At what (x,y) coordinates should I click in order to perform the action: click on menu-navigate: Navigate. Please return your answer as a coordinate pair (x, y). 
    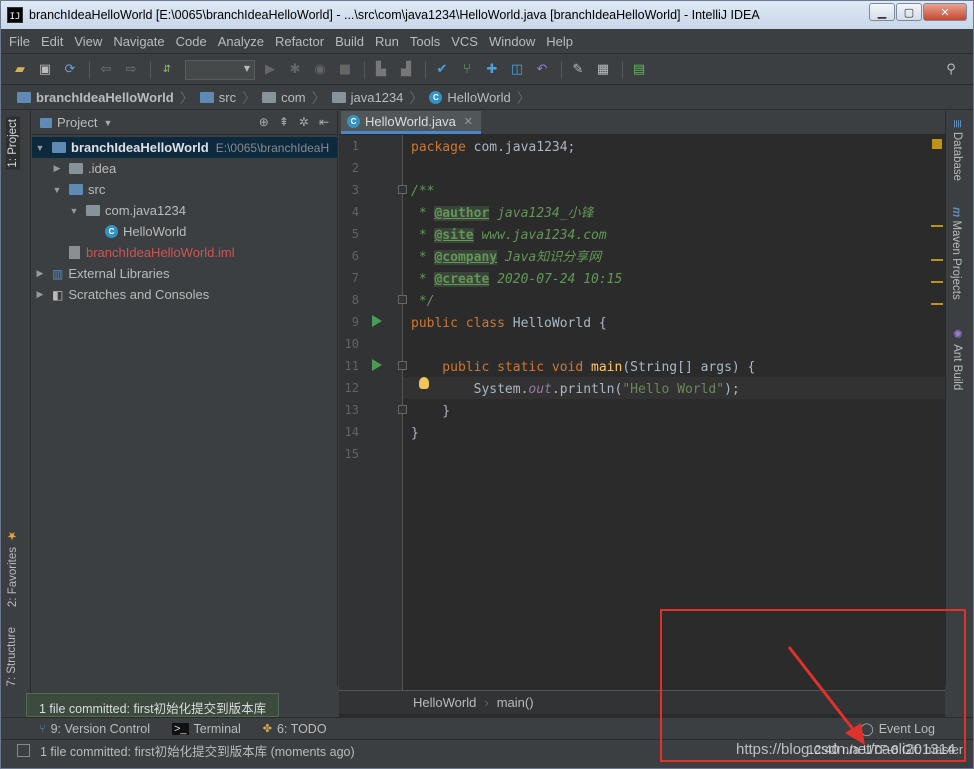
    Looking at the image, I should click on (138, 41).